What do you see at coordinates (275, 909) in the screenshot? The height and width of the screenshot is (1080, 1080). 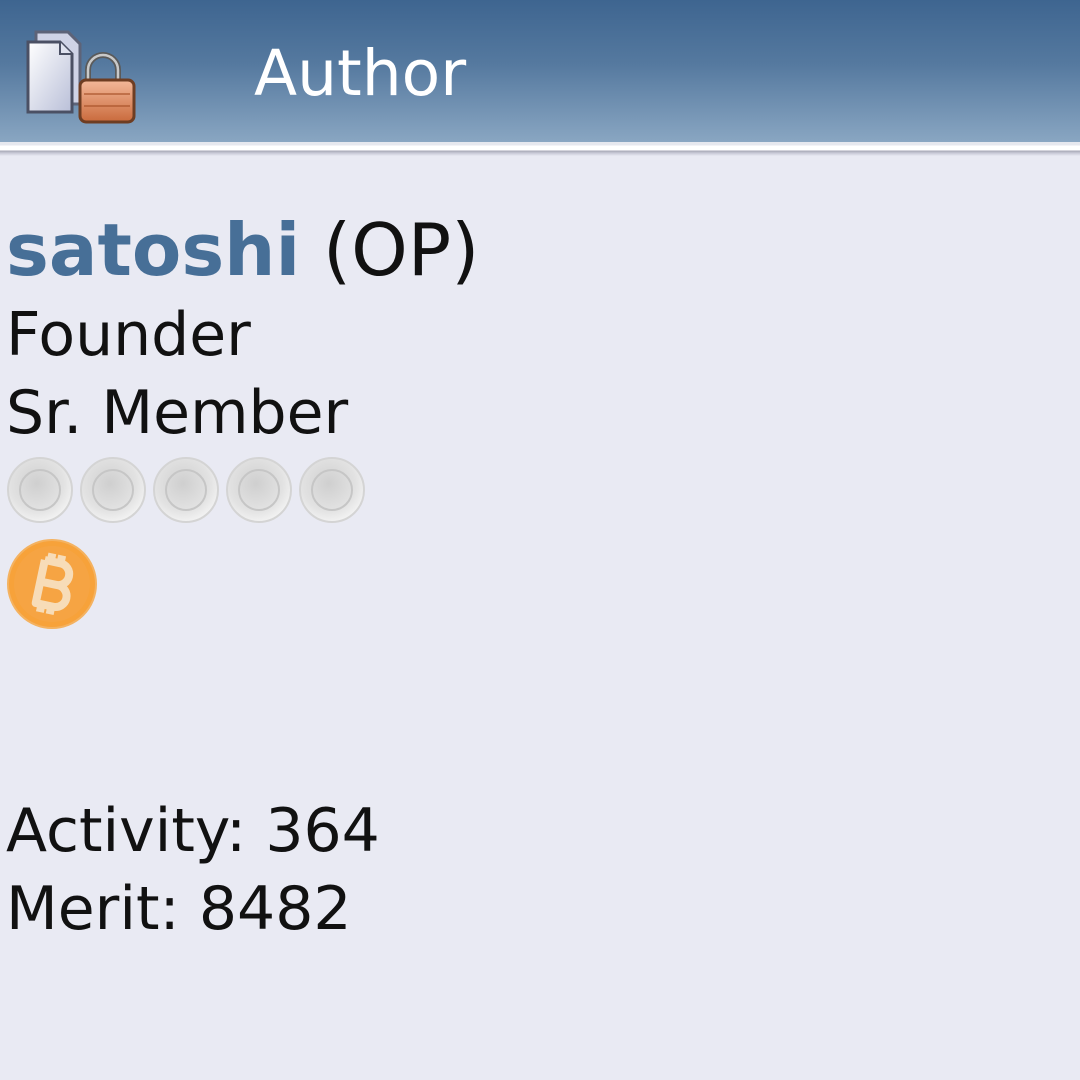 I see `merit-value: 8482` at bounding box center [275, 909].